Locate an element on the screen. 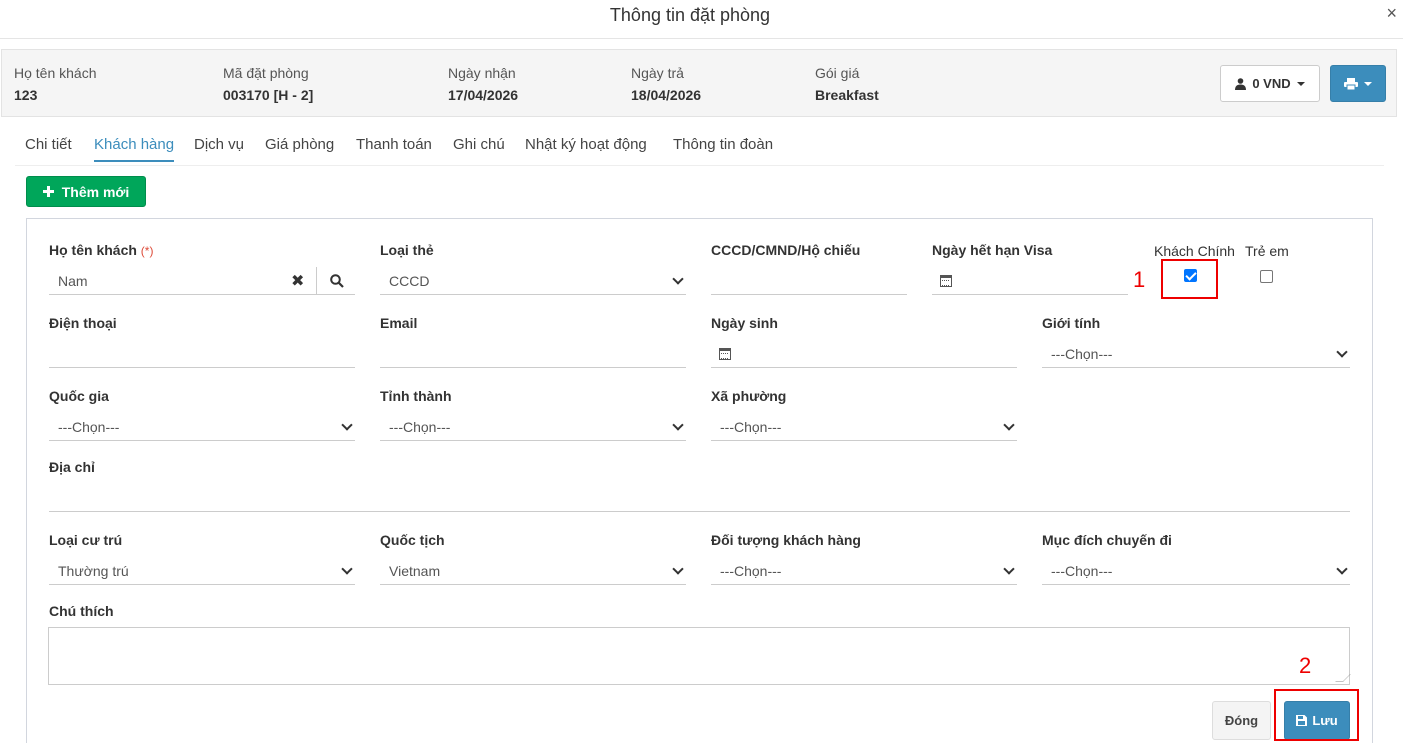 Image resolution: width=1403 pixels, height=743 pixels. summary-checkout: Ngày trả 18/04/2026 is located at coordinates (666, 84).